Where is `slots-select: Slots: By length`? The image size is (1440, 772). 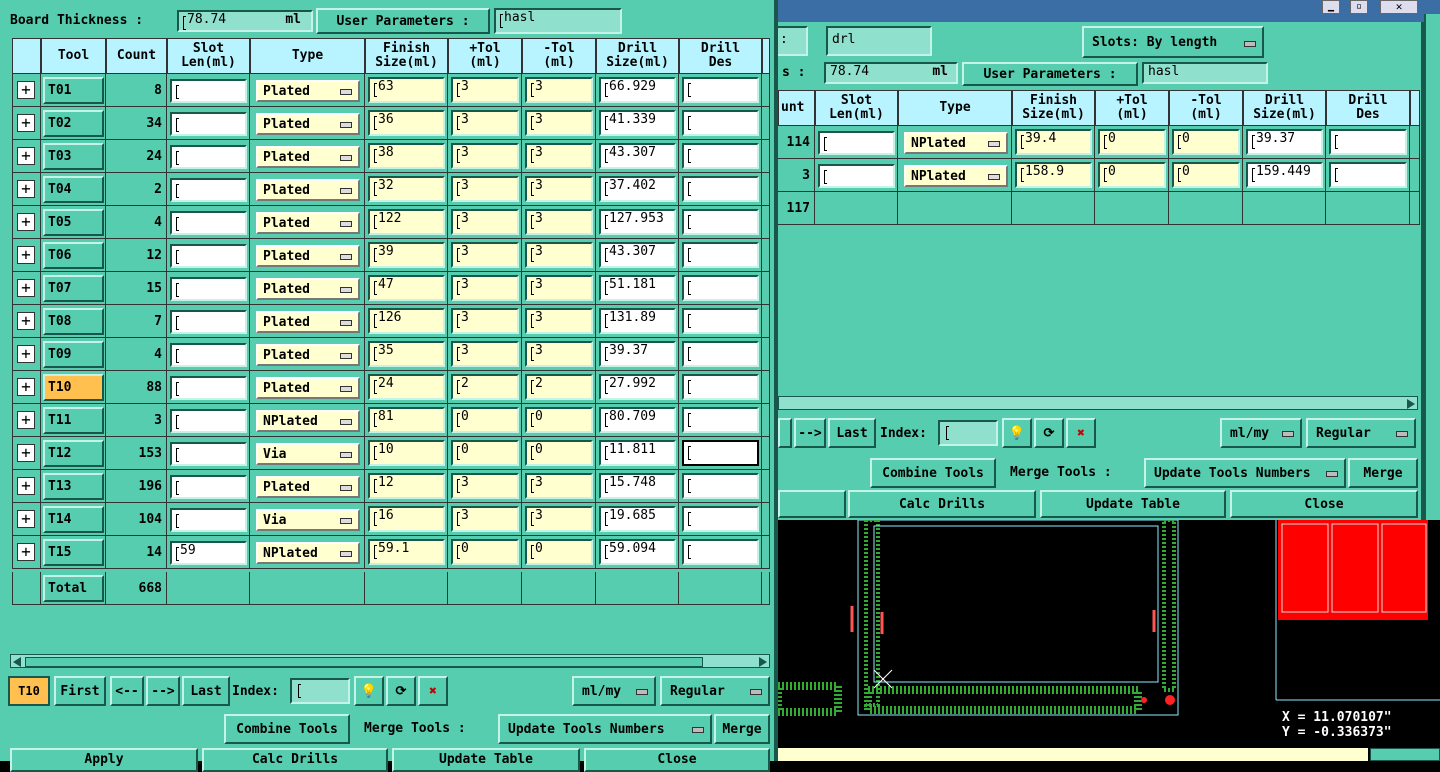 slots-select: Slots: By length is located at coordinates (1173, 42).